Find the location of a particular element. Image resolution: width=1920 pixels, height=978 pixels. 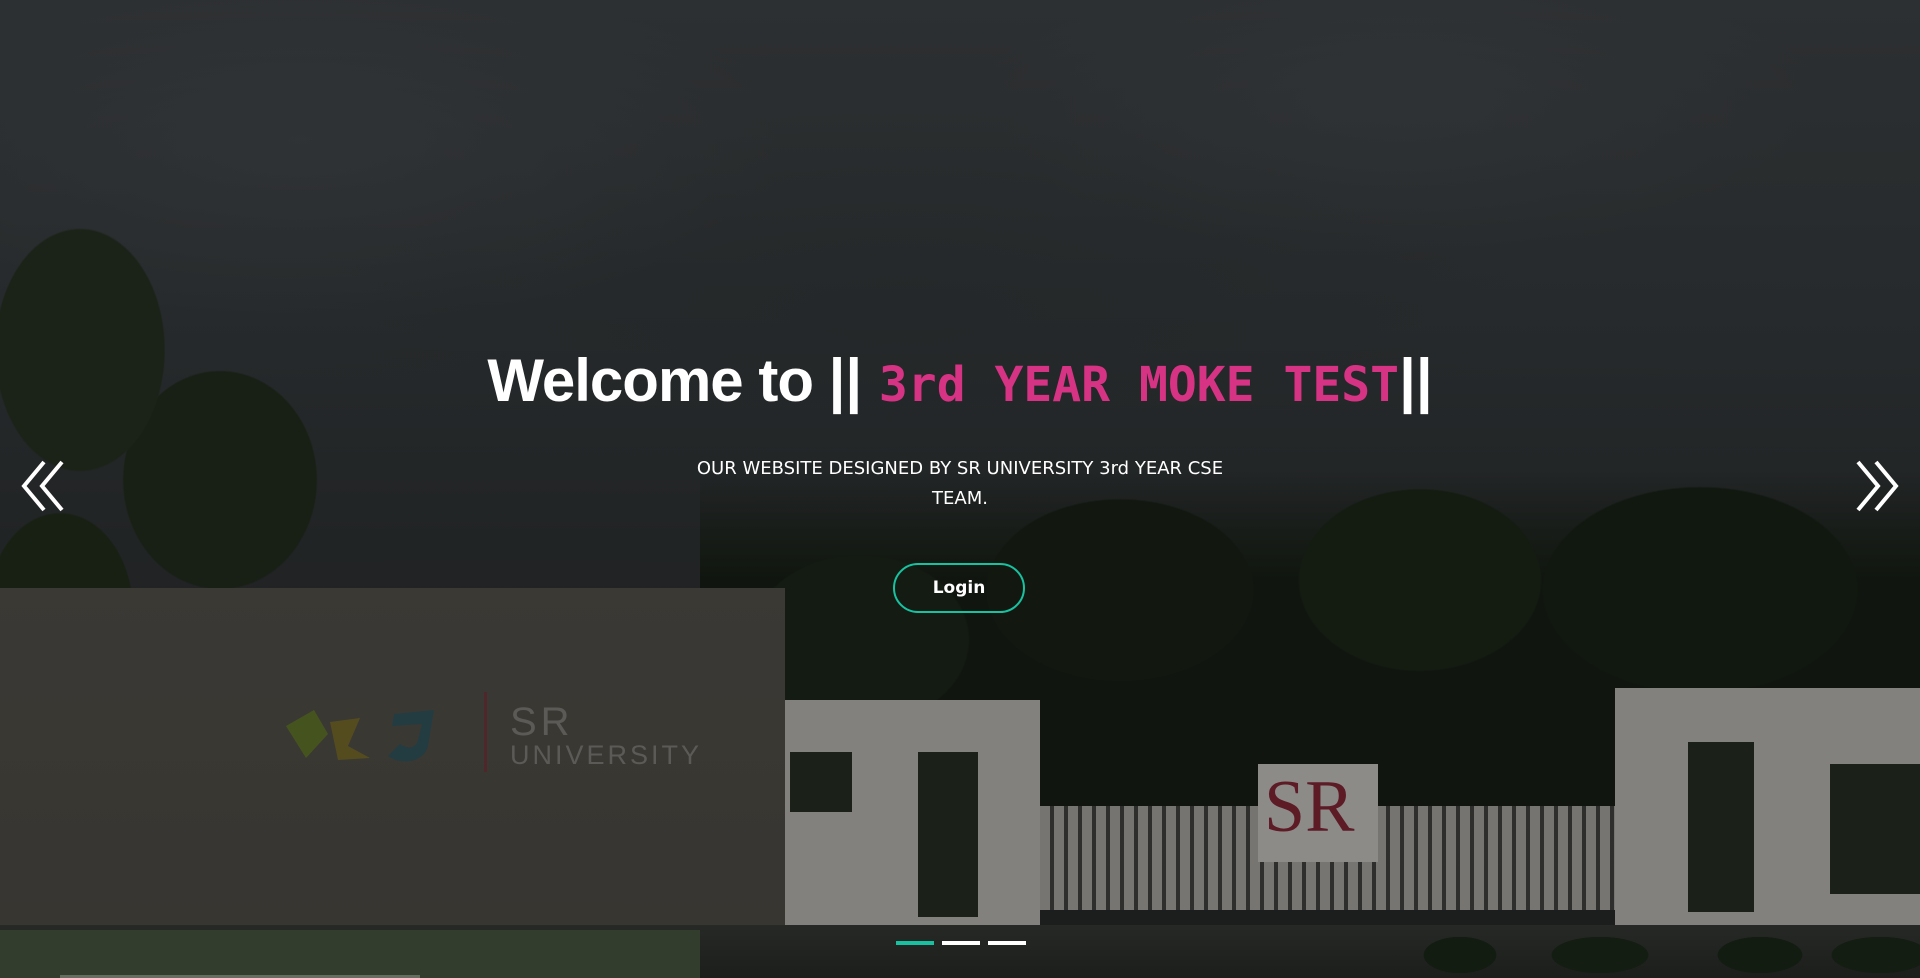

double-chevron-right-icon is located at coordinates (1877, 486).